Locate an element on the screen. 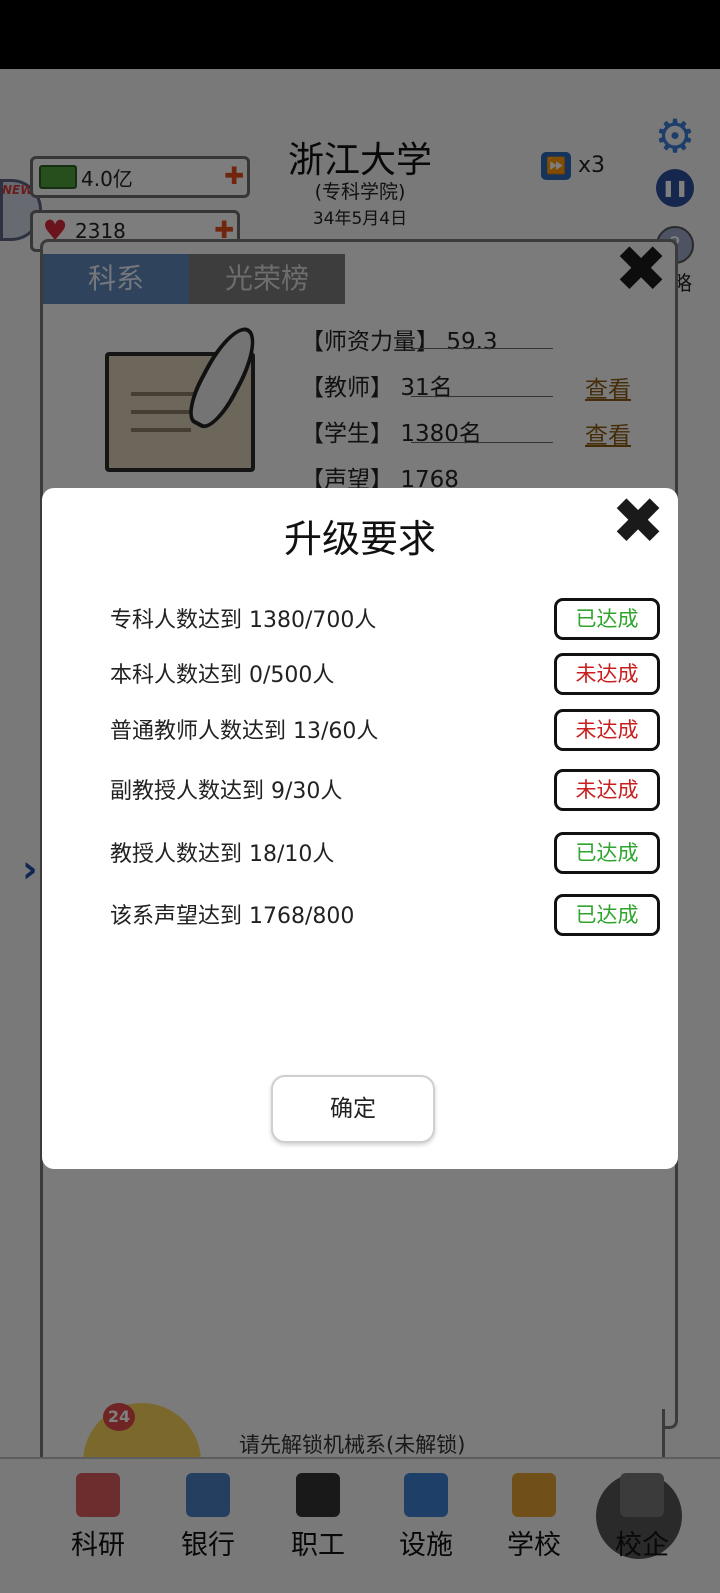 This screenshot has height=1593, width=720. requirement-text: 普通教师人数达到 13/60人 is located at coordinates (244, 731).